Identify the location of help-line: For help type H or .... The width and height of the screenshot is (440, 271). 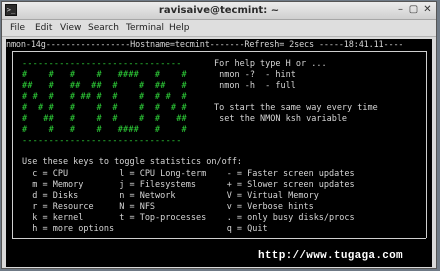
(270, 64).